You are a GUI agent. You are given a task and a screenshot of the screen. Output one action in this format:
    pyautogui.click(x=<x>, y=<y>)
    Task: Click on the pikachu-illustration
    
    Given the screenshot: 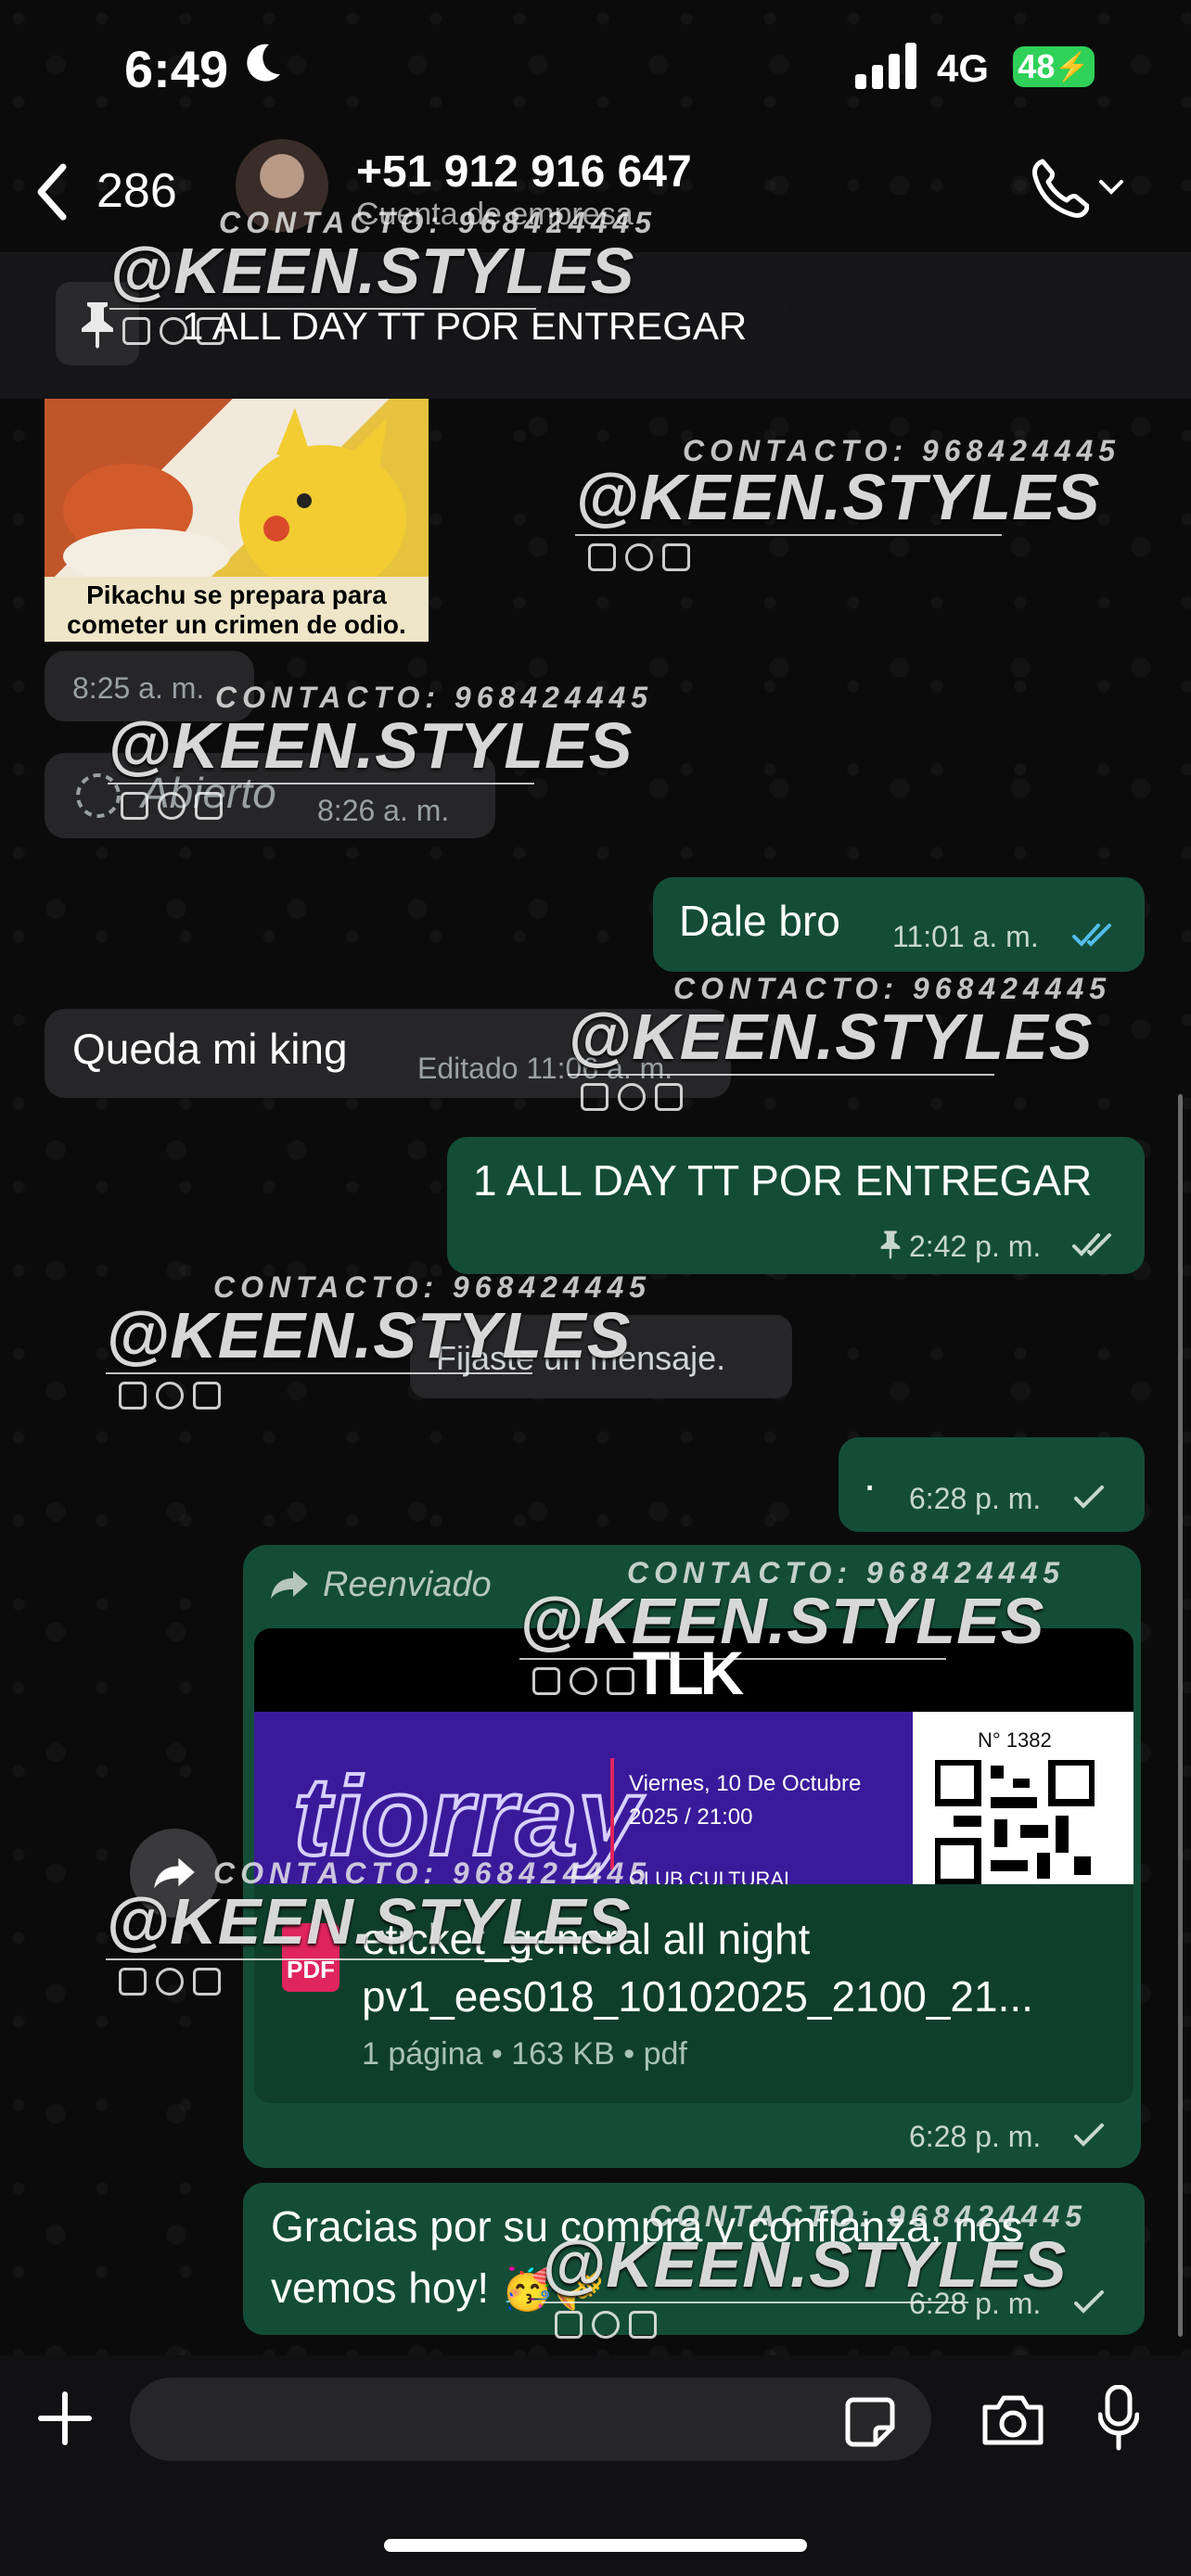 What is the action you would take?
    pyautogui.click(x=235, y=501)
    